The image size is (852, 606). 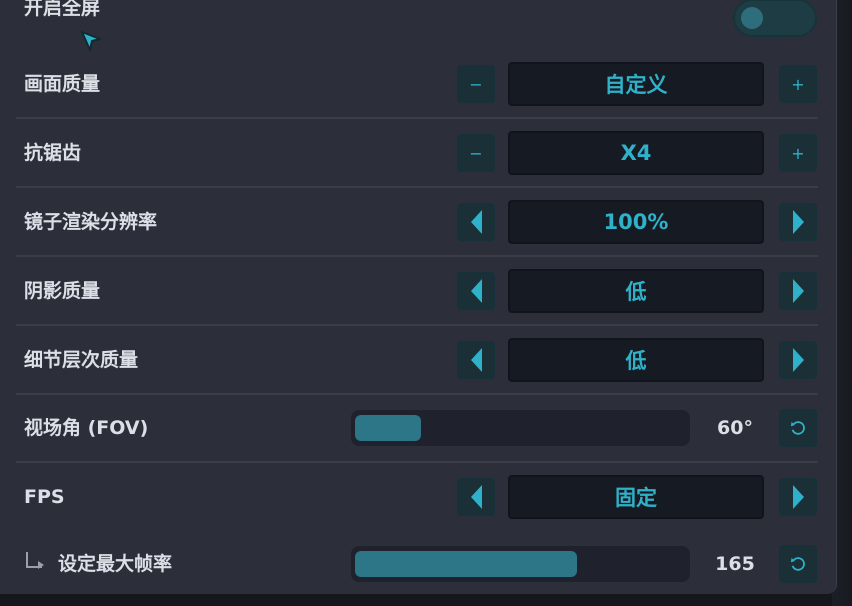 I want to click on anti-aliasing-decrease-button: −, so click(x=476, y=153).